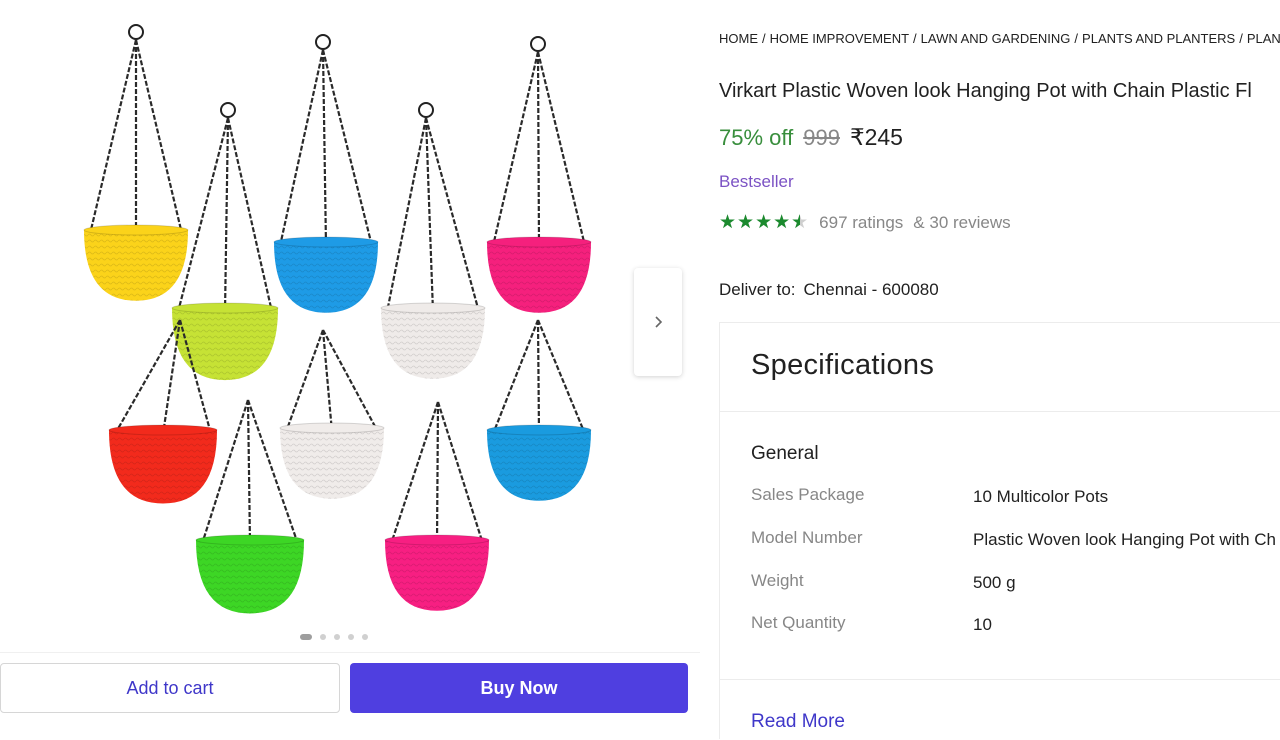  What do you see at coordinates (785, 453) in the screenshot?
I see `spec-group-title: General` at bounding box center [785, 453].